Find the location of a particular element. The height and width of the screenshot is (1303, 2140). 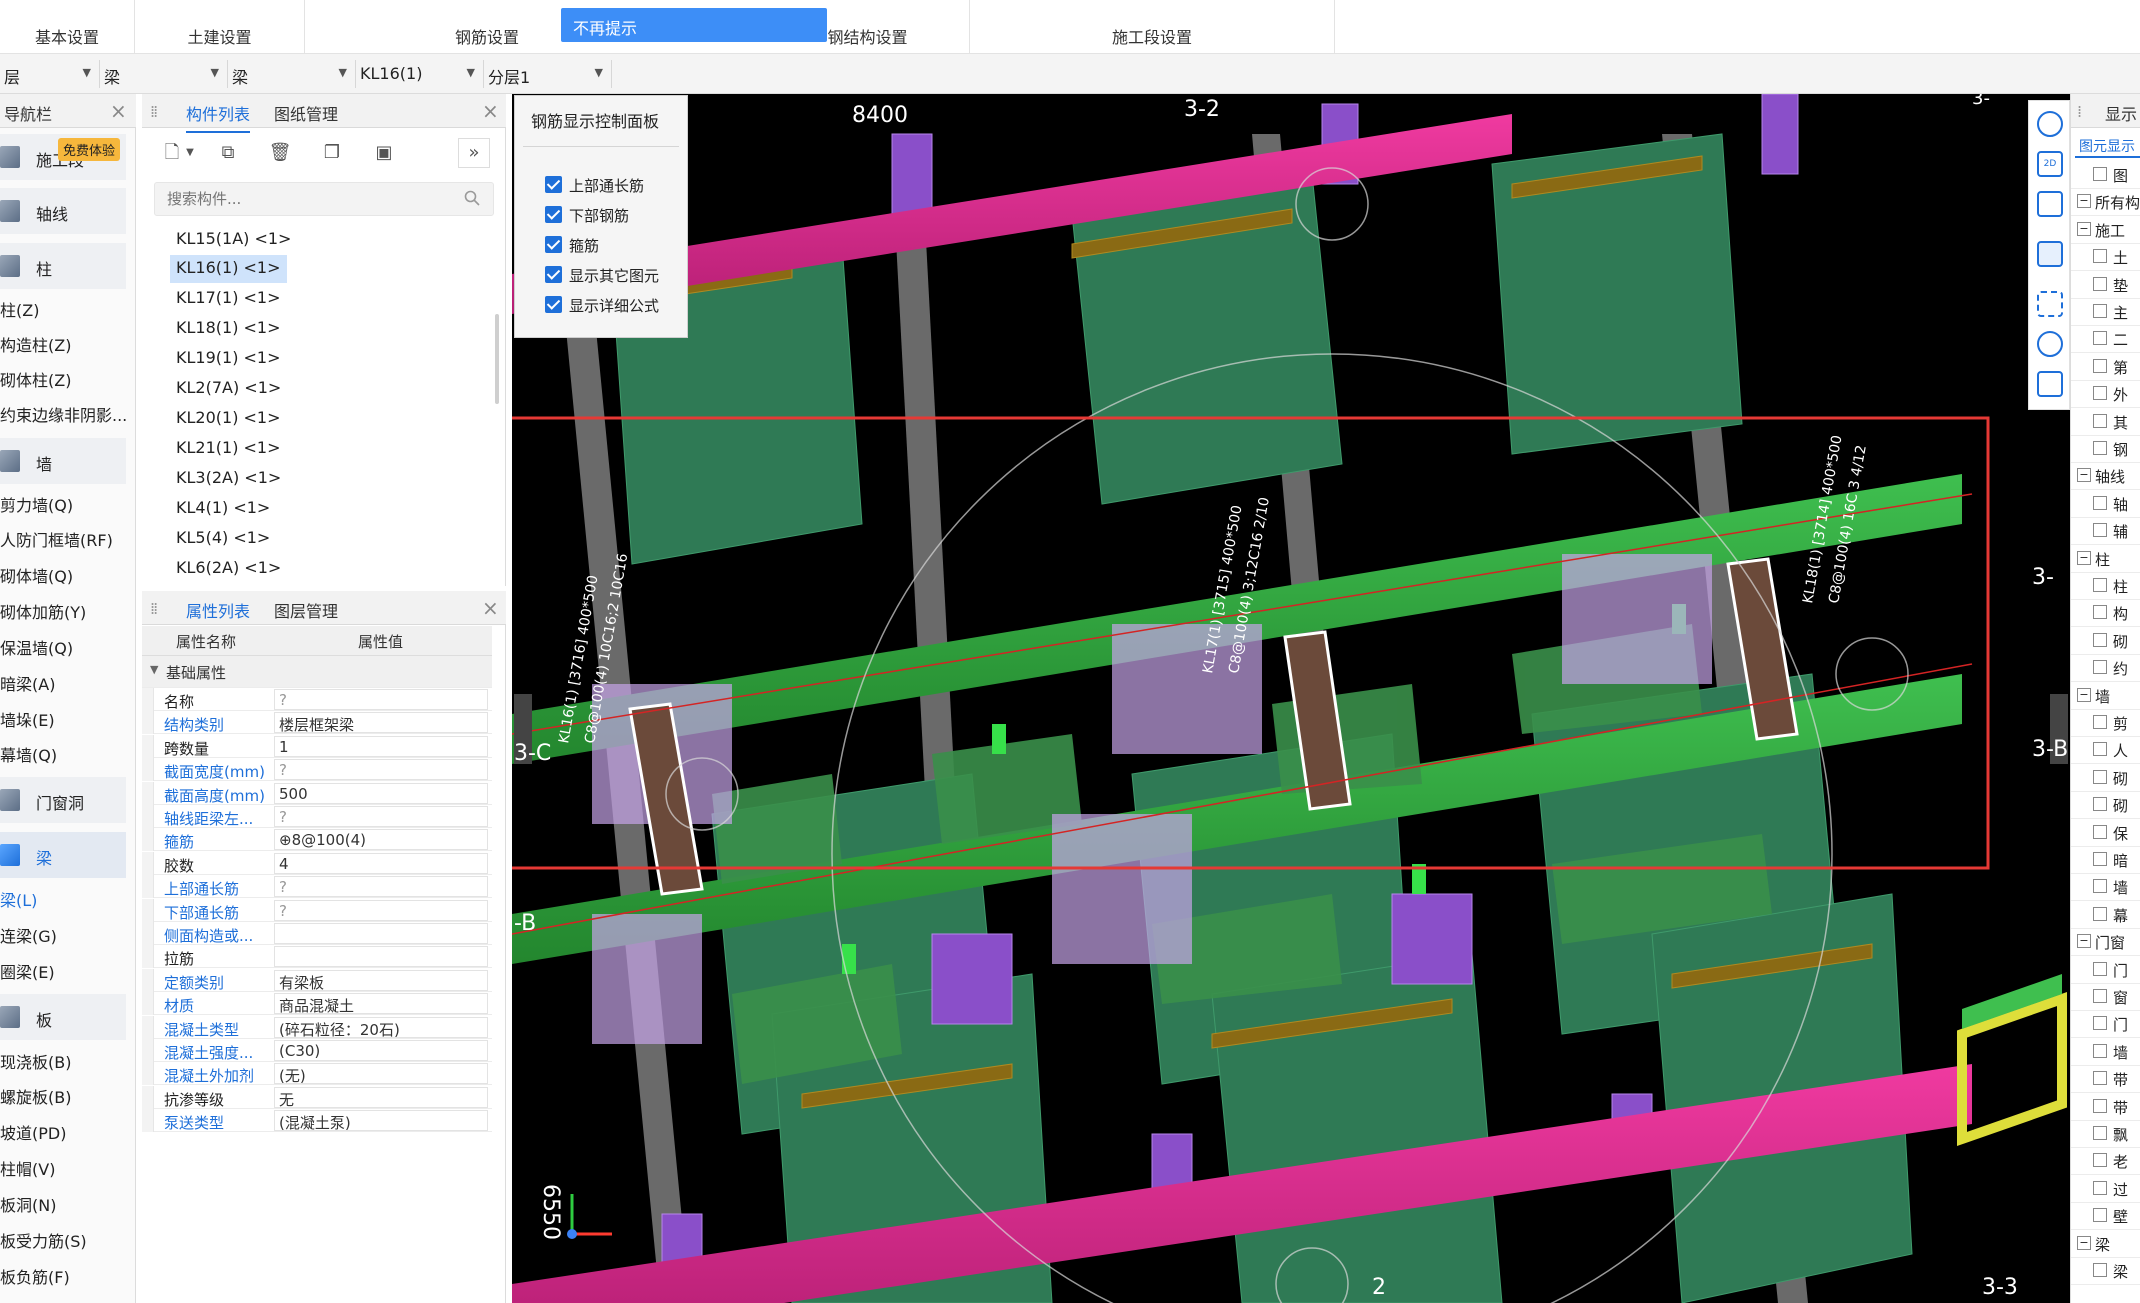

property-row: 跨数量 1 is located at coordinates (317, 746).